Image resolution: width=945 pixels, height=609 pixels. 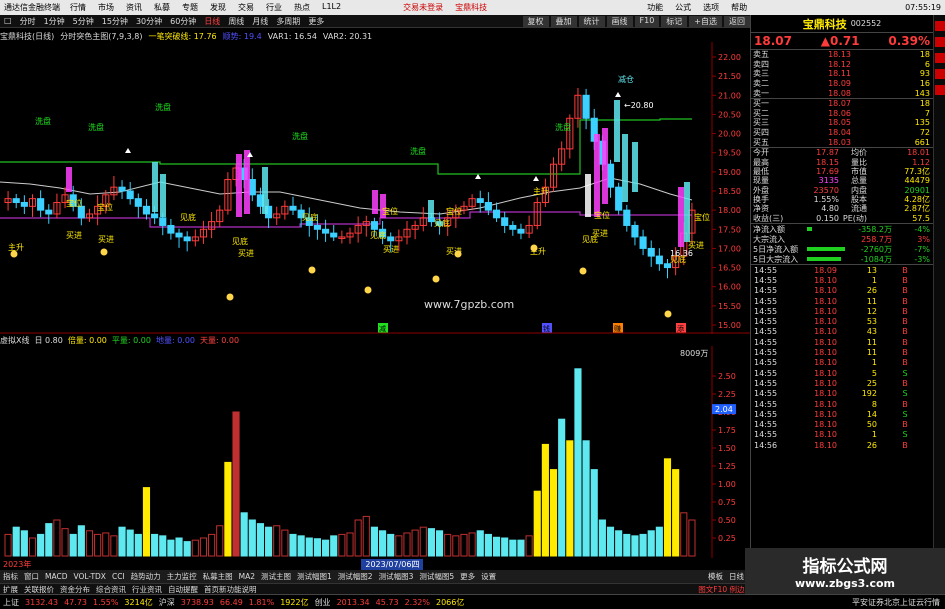 What do you see at coordinates (711, 7) in the screenshot?
I see `menu-item: 选项` at bounding box center [711, 7].